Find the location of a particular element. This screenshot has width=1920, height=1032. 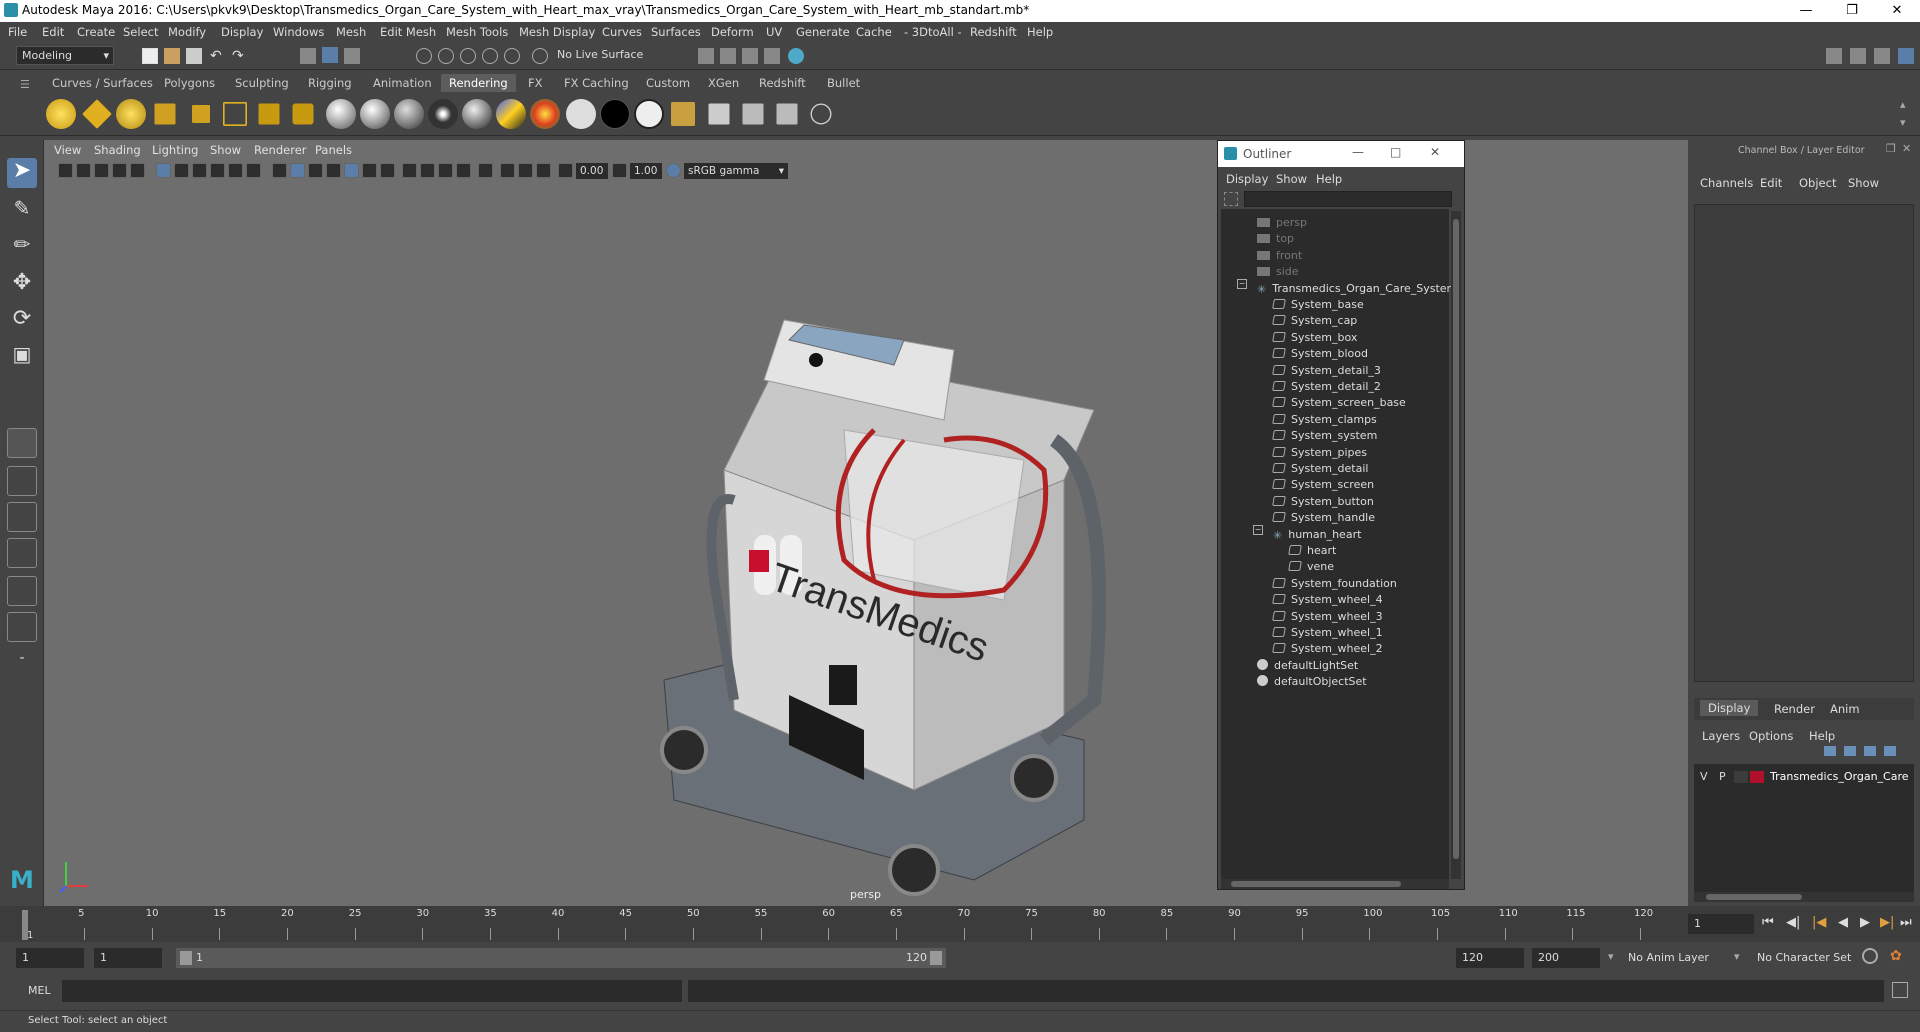

side-by-side-layout-icon is located at coordinates (22, 517).